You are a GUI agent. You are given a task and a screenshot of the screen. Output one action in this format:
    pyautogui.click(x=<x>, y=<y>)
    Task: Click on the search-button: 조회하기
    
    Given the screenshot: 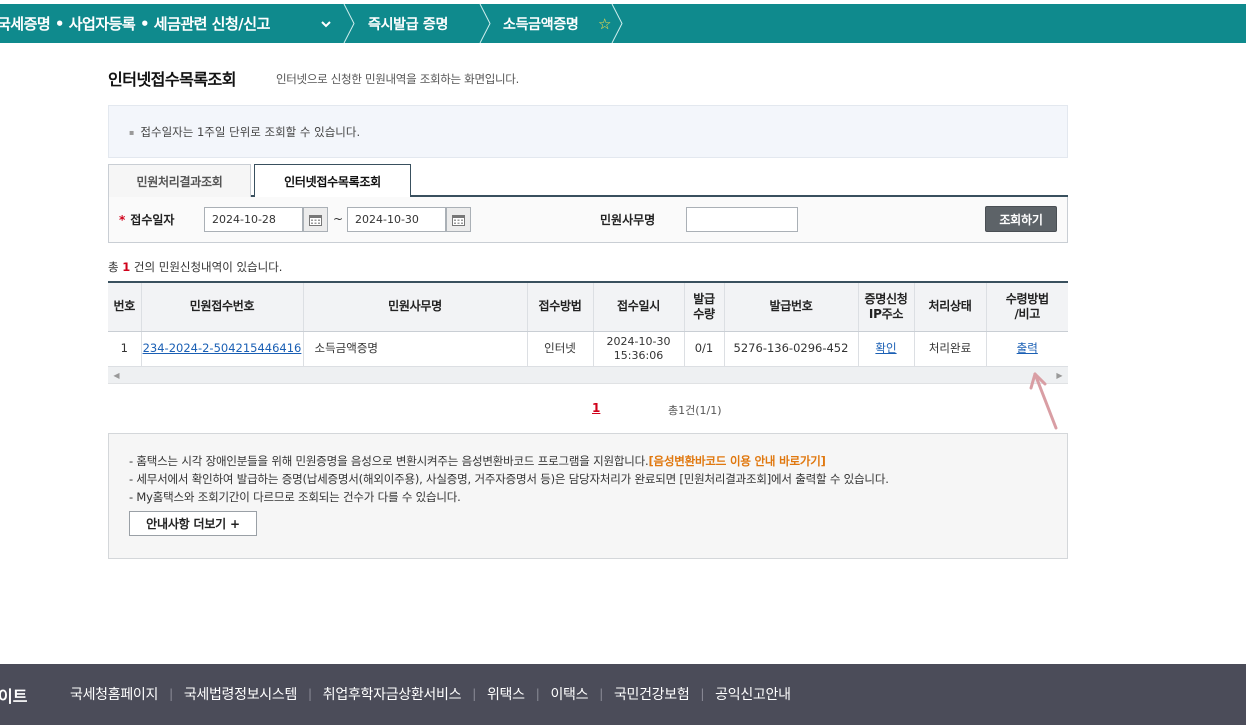 What is the action you would take?
    pyautogui.click(x=1021, y=219)
    